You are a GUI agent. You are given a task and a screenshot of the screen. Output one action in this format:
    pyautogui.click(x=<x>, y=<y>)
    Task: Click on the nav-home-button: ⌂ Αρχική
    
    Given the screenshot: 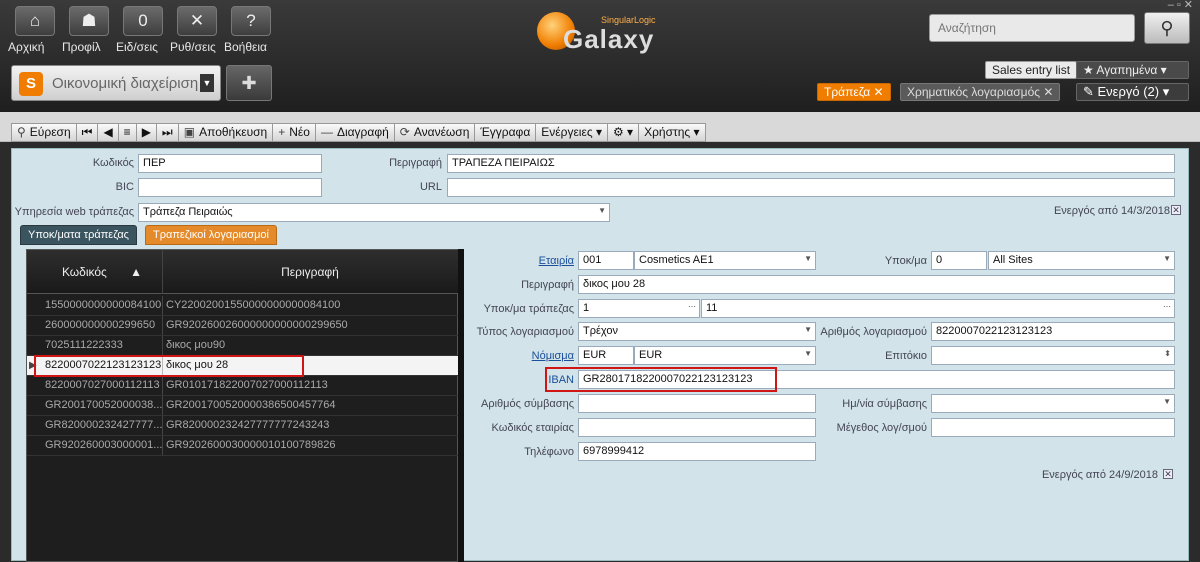 What is the action you would take?
    pyautogui.click(x=35, y=32)
    